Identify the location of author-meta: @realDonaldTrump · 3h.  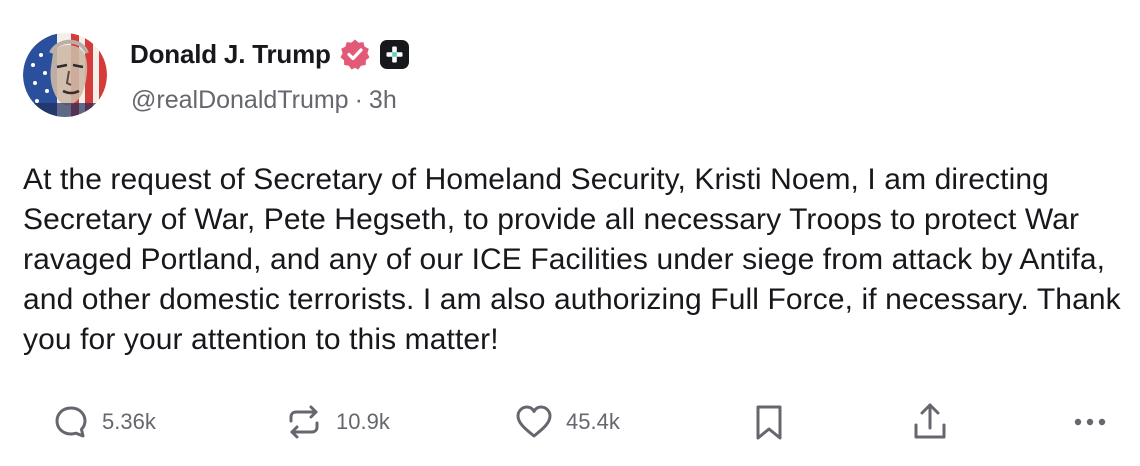
(264, 100).